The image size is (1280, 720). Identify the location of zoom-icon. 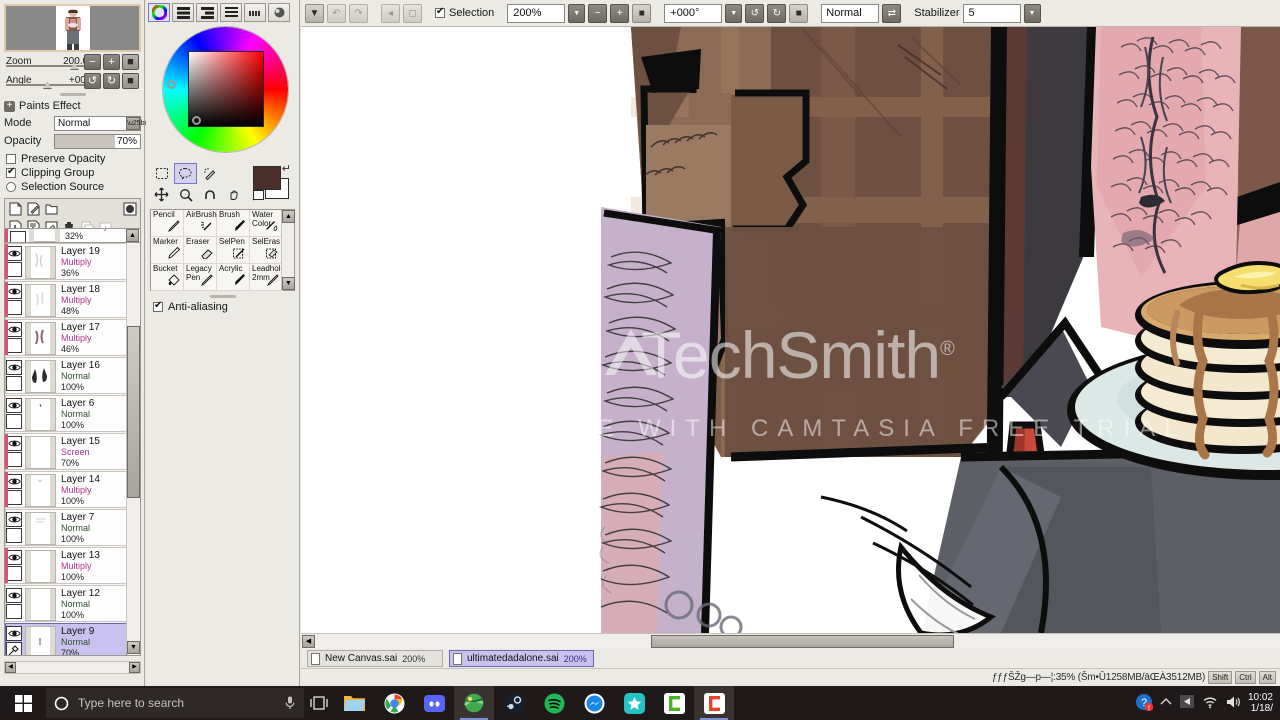
(185, 194).